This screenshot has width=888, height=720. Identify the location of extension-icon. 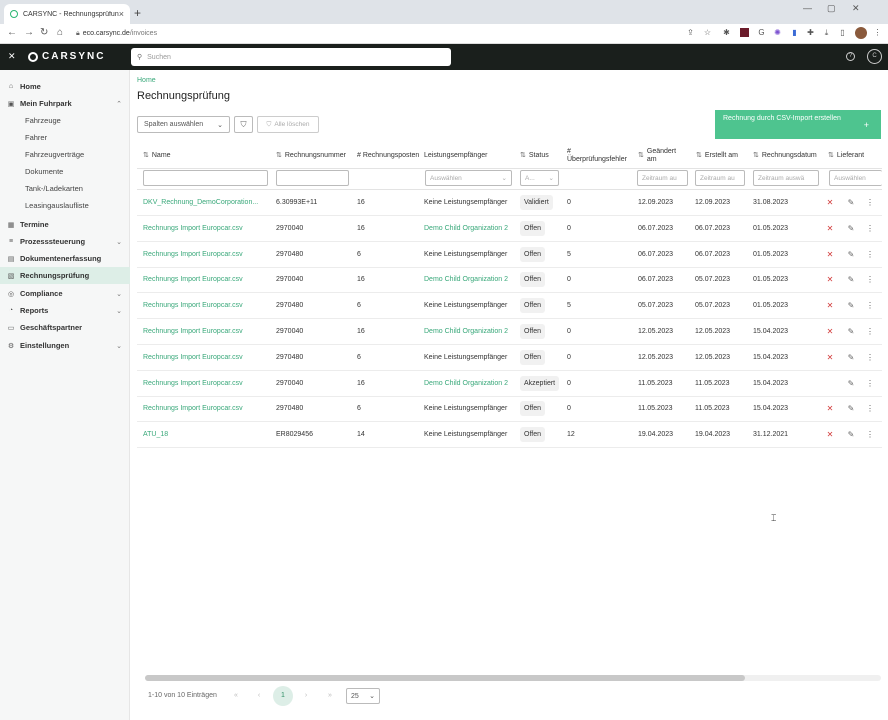
(744, 32).